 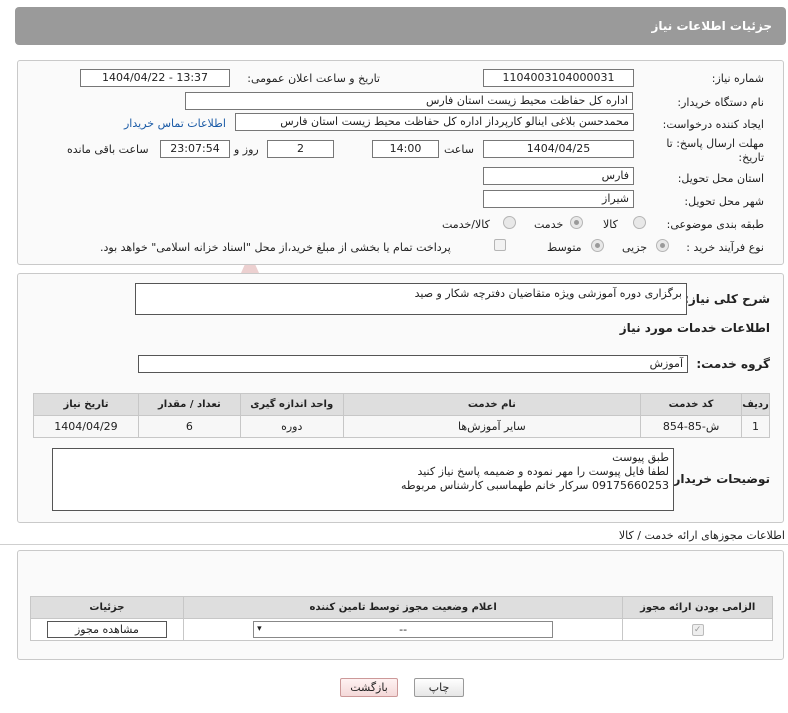 What do you see at coordinates (155, 78) in the screenshot?
I see `announce-field: 1404/04/22 - 13:37` at bounding box center [155, 78].